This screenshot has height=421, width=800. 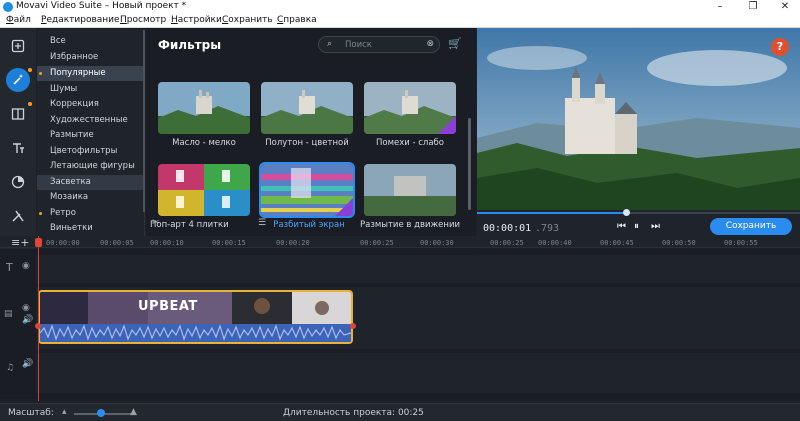 I want to click on player-bar: 00:00:01 .793 ⏮ ⏸ ⏭ Сохранить, so click(x=638, y=222).